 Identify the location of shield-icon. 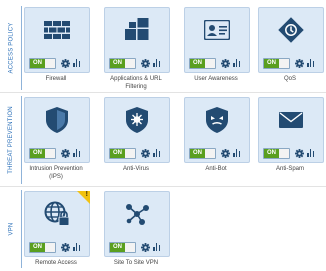
(57, 120).